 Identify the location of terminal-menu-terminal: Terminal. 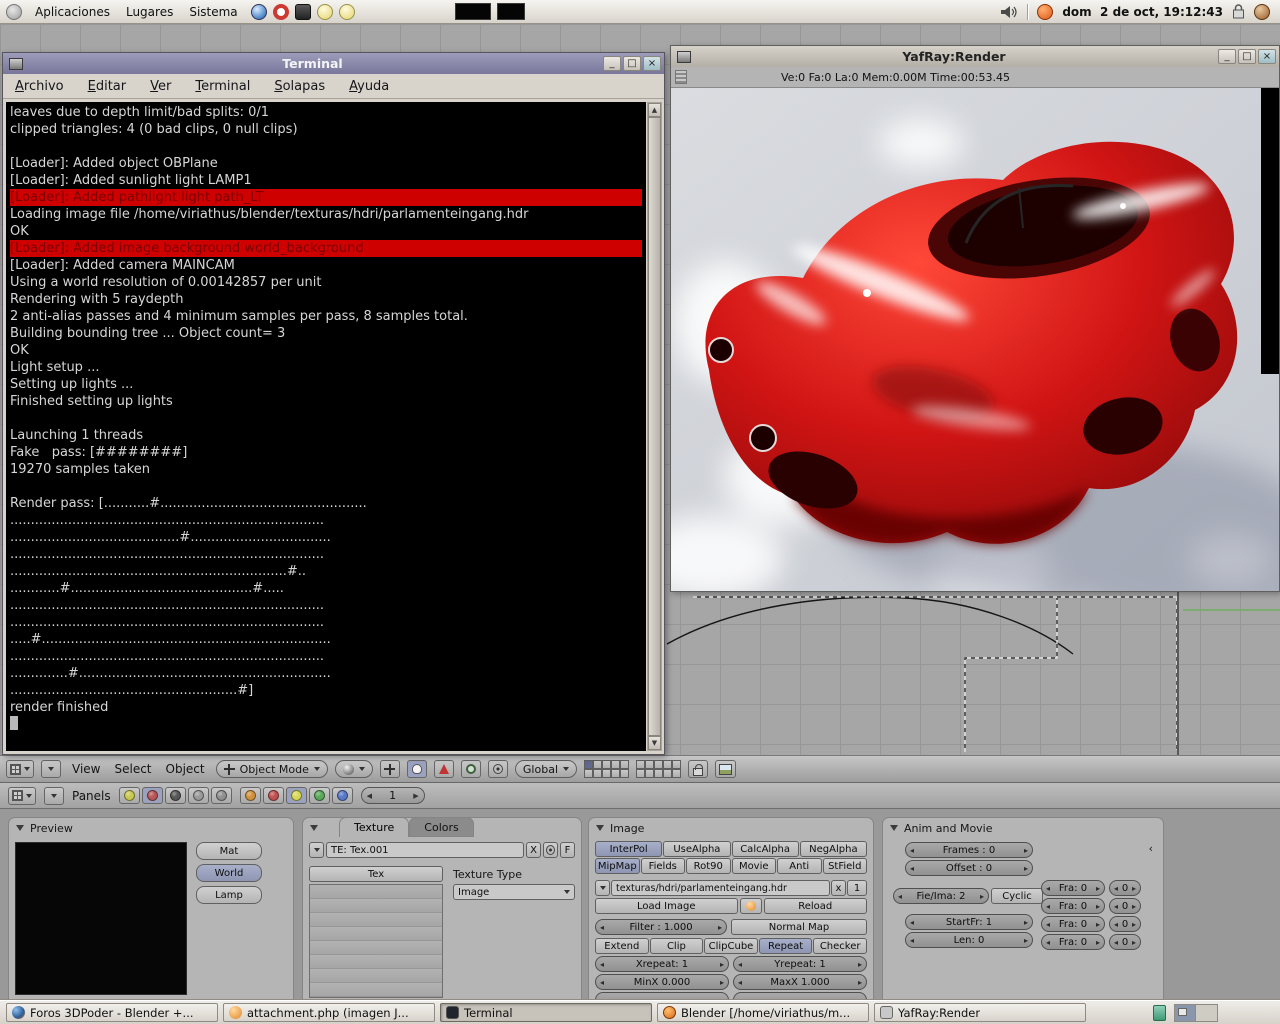
(222, 86).